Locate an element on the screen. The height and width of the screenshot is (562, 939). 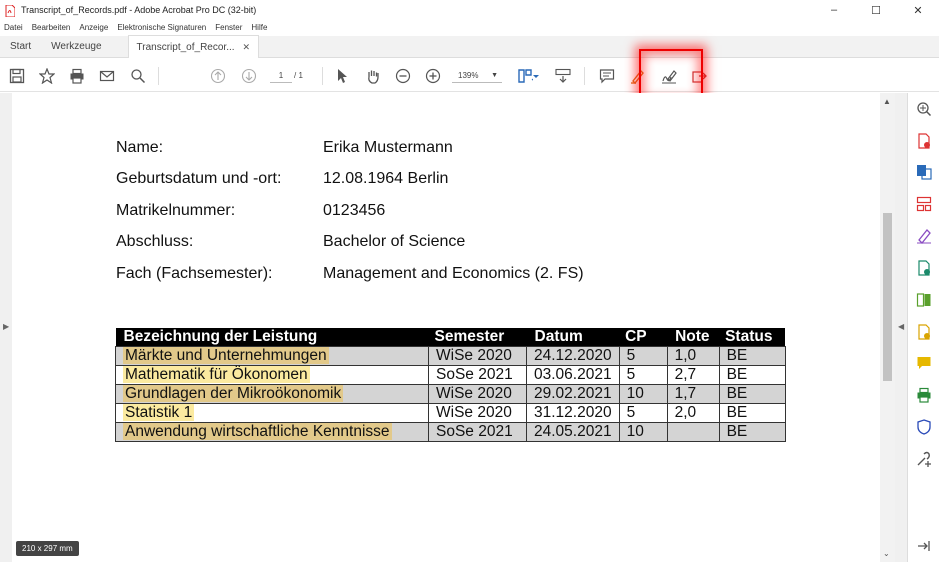
email-icon is located at coordinates (107, 76).